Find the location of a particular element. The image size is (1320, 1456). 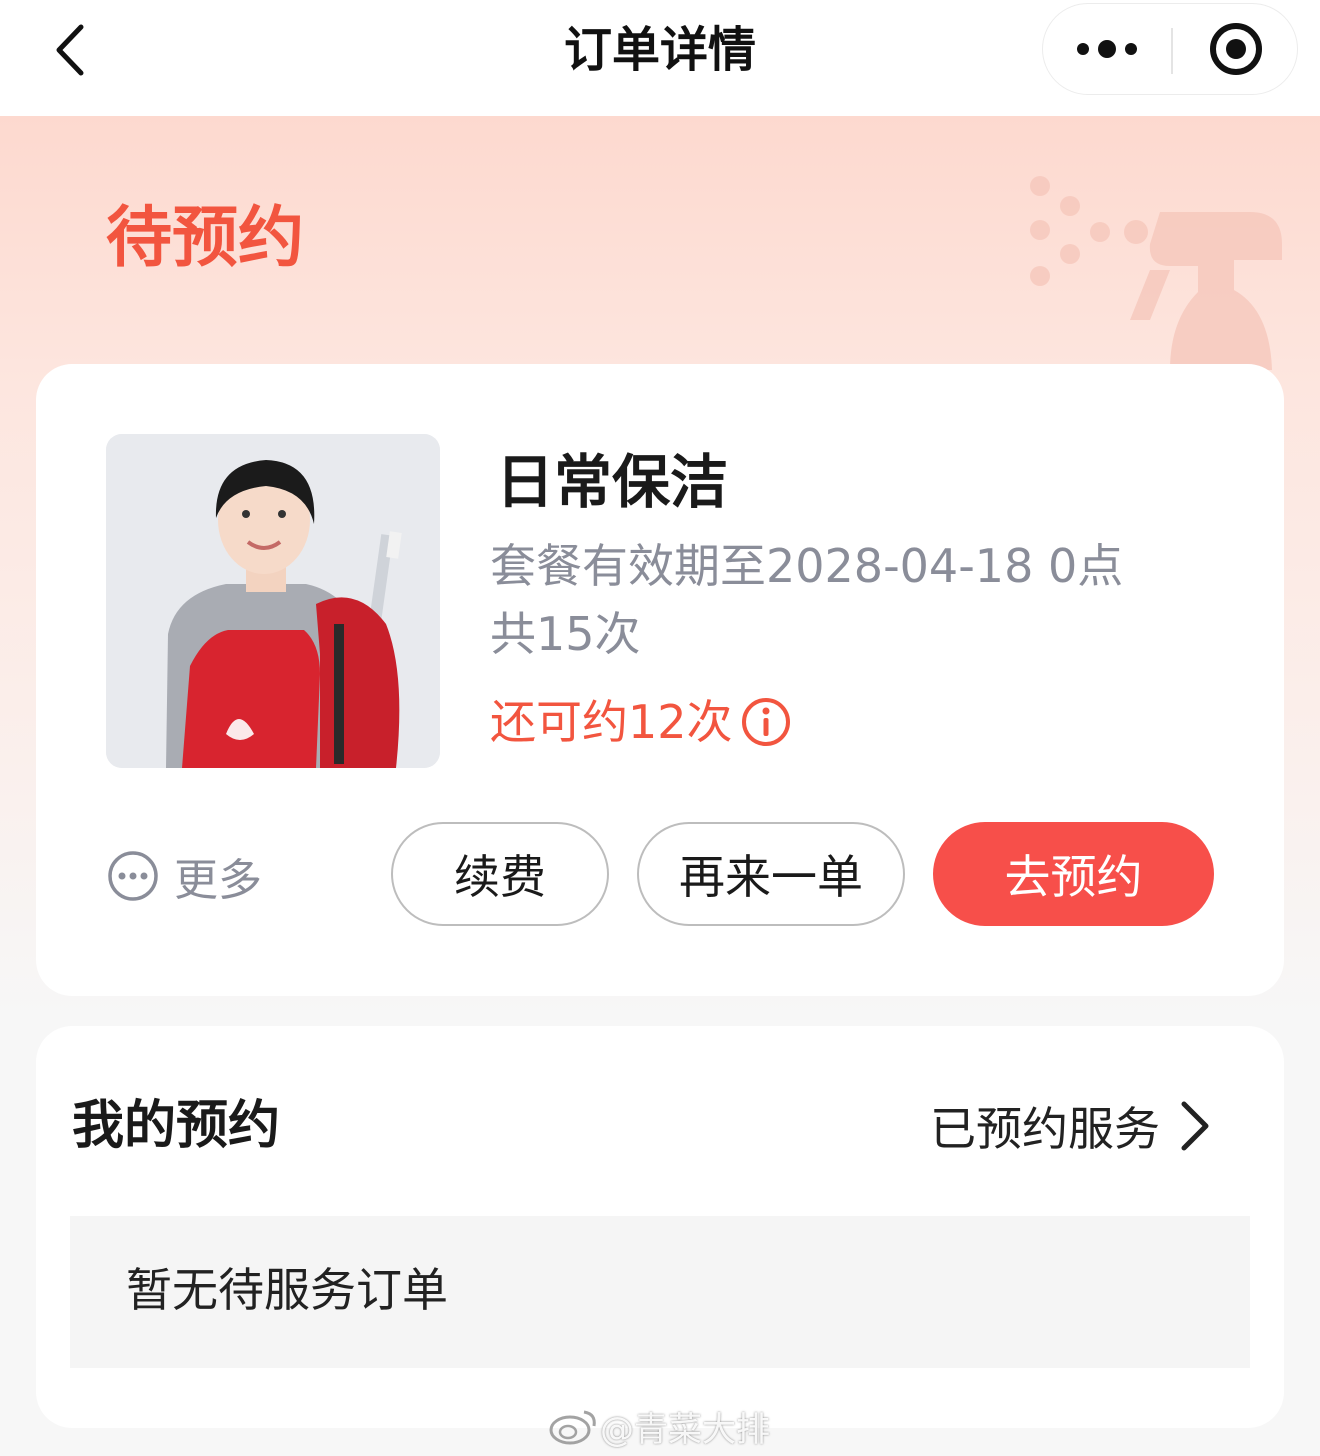

remaining-count-text: 还可约12次 is located at coordinates (611, 722).